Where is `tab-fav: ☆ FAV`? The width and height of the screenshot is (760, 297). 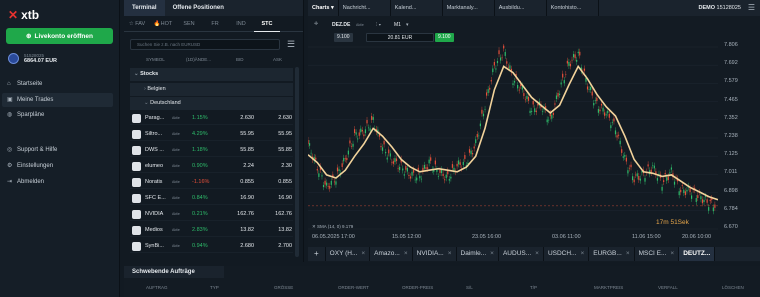 tab-fav: ☆ FAV is located at coordinates (137, 24).